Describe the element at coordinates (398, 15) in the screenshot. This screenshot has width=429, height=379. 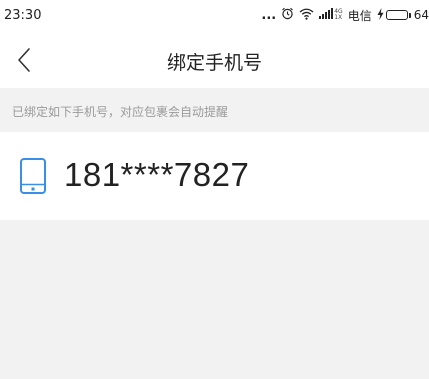
I see `battery-icon` at that location.